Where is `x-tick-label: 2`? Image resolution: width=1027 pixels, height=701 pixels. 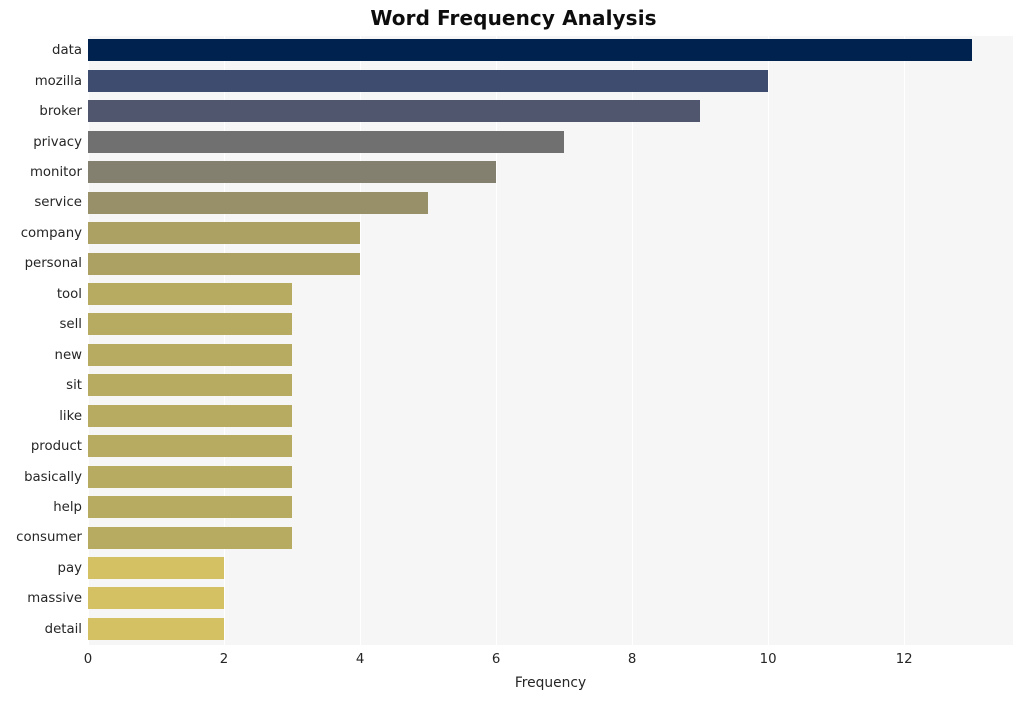 x-tick-label: 2 is located at coordinates (224, 659).